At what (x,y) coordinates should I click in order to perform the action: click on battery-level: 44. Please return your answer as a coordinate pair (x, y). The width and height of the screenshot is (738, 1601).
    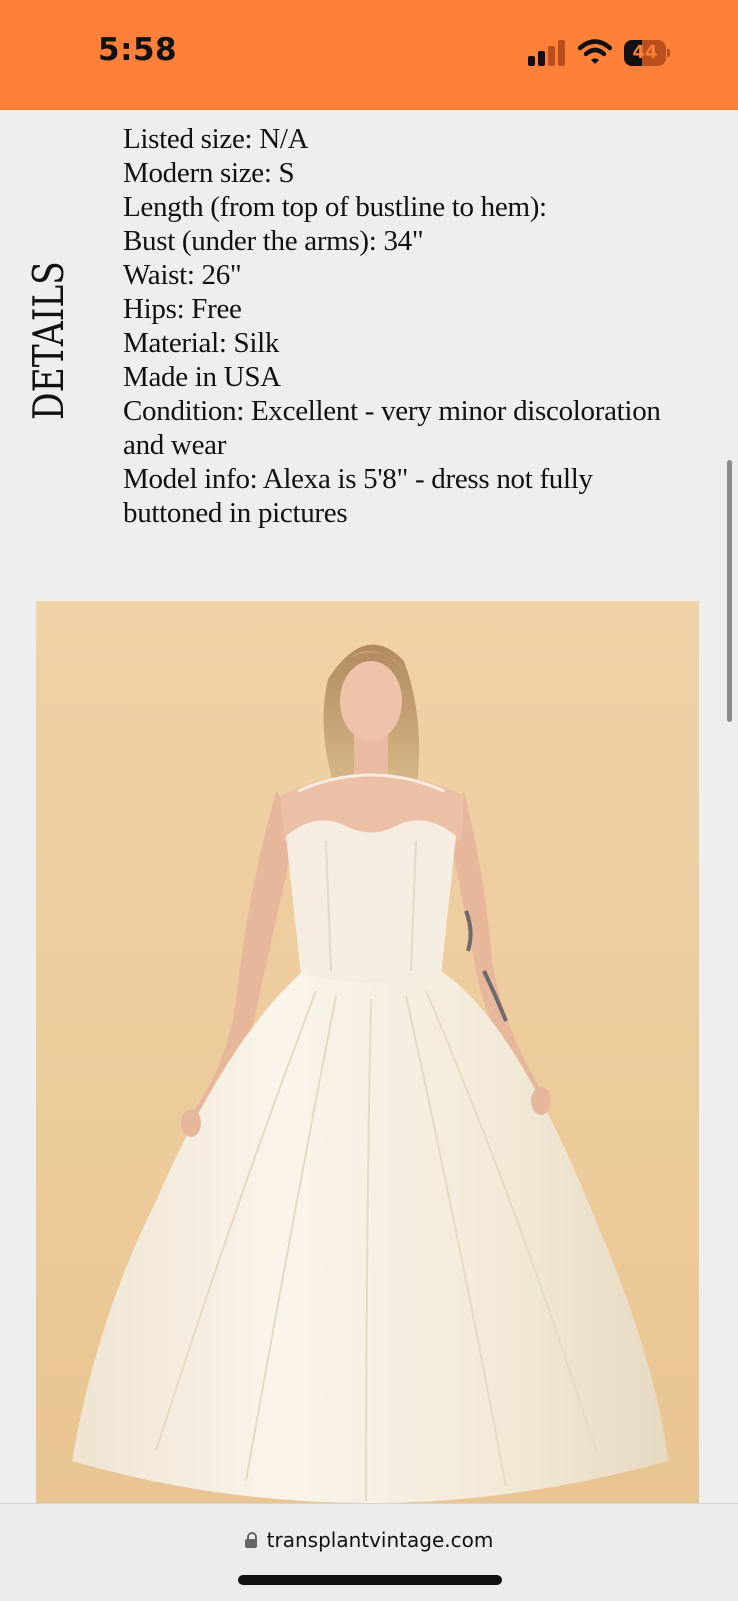
    Looking at the image, I should click on (645, 52).